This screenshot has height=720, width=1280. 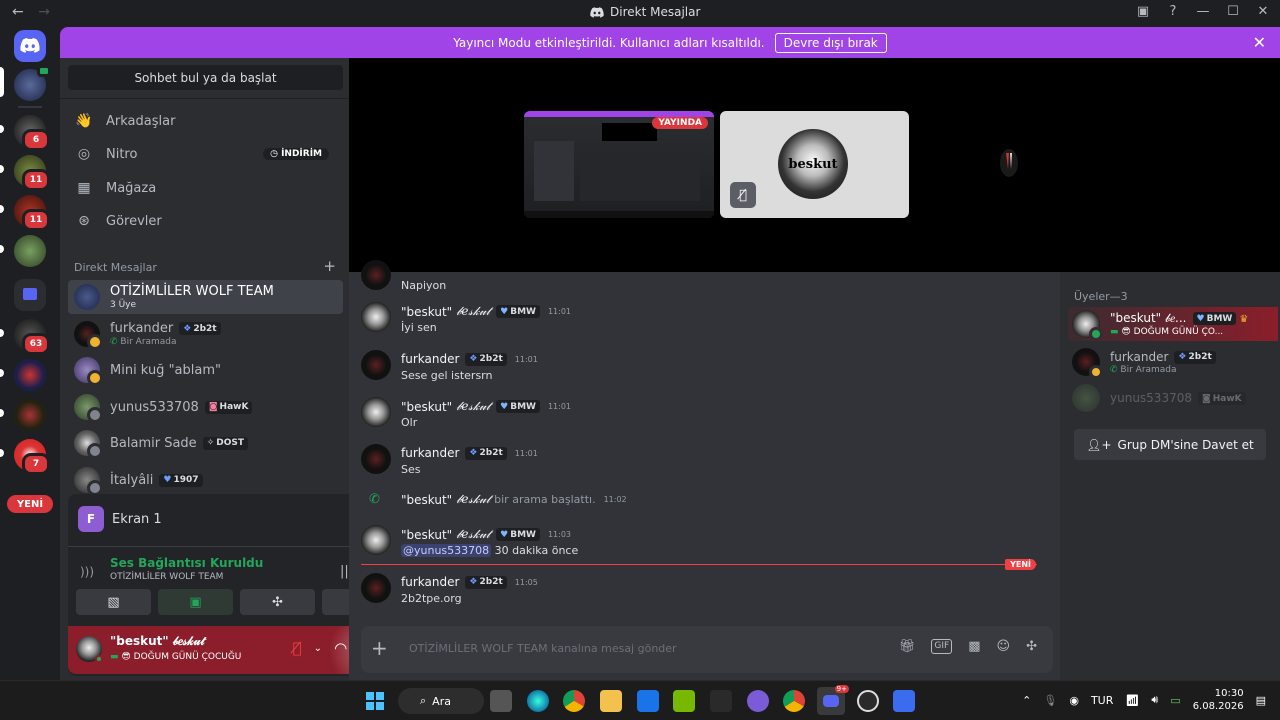 What do you see at coordinates (1218, 700) in the screenshot?
I see `clock: 10:30 6.08.2026` at bounding box center [1218, 700].